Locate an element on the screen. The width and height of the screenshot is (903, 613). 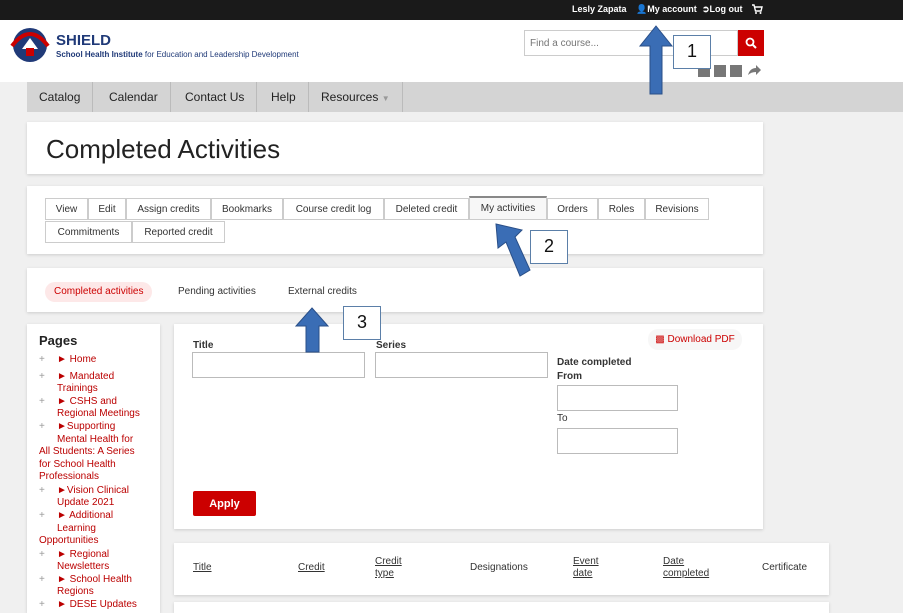
search-button is located at coordinates (751, 43).